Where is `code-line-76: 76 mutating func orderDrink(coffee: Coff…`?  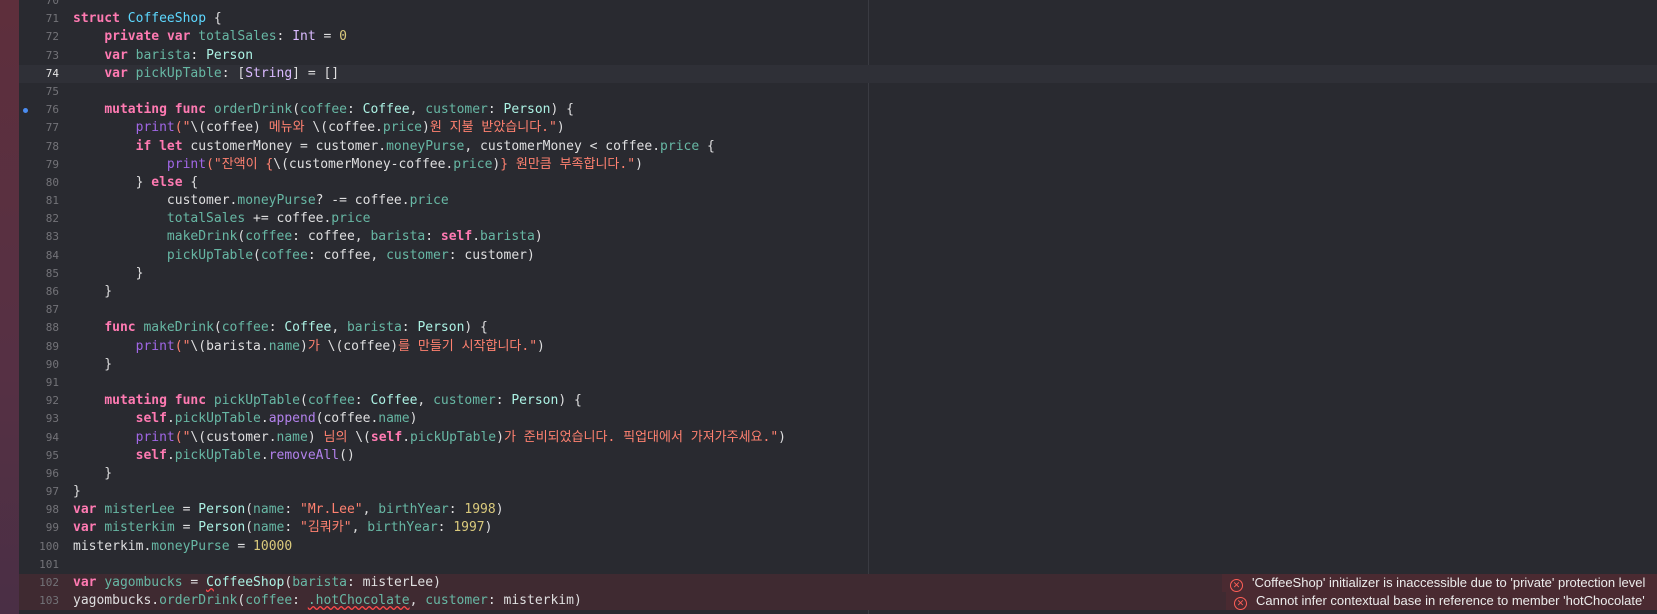
code-line-76: 76 mutating func orderDrink(coffee: Coff… is located at coordinates (838, 110).